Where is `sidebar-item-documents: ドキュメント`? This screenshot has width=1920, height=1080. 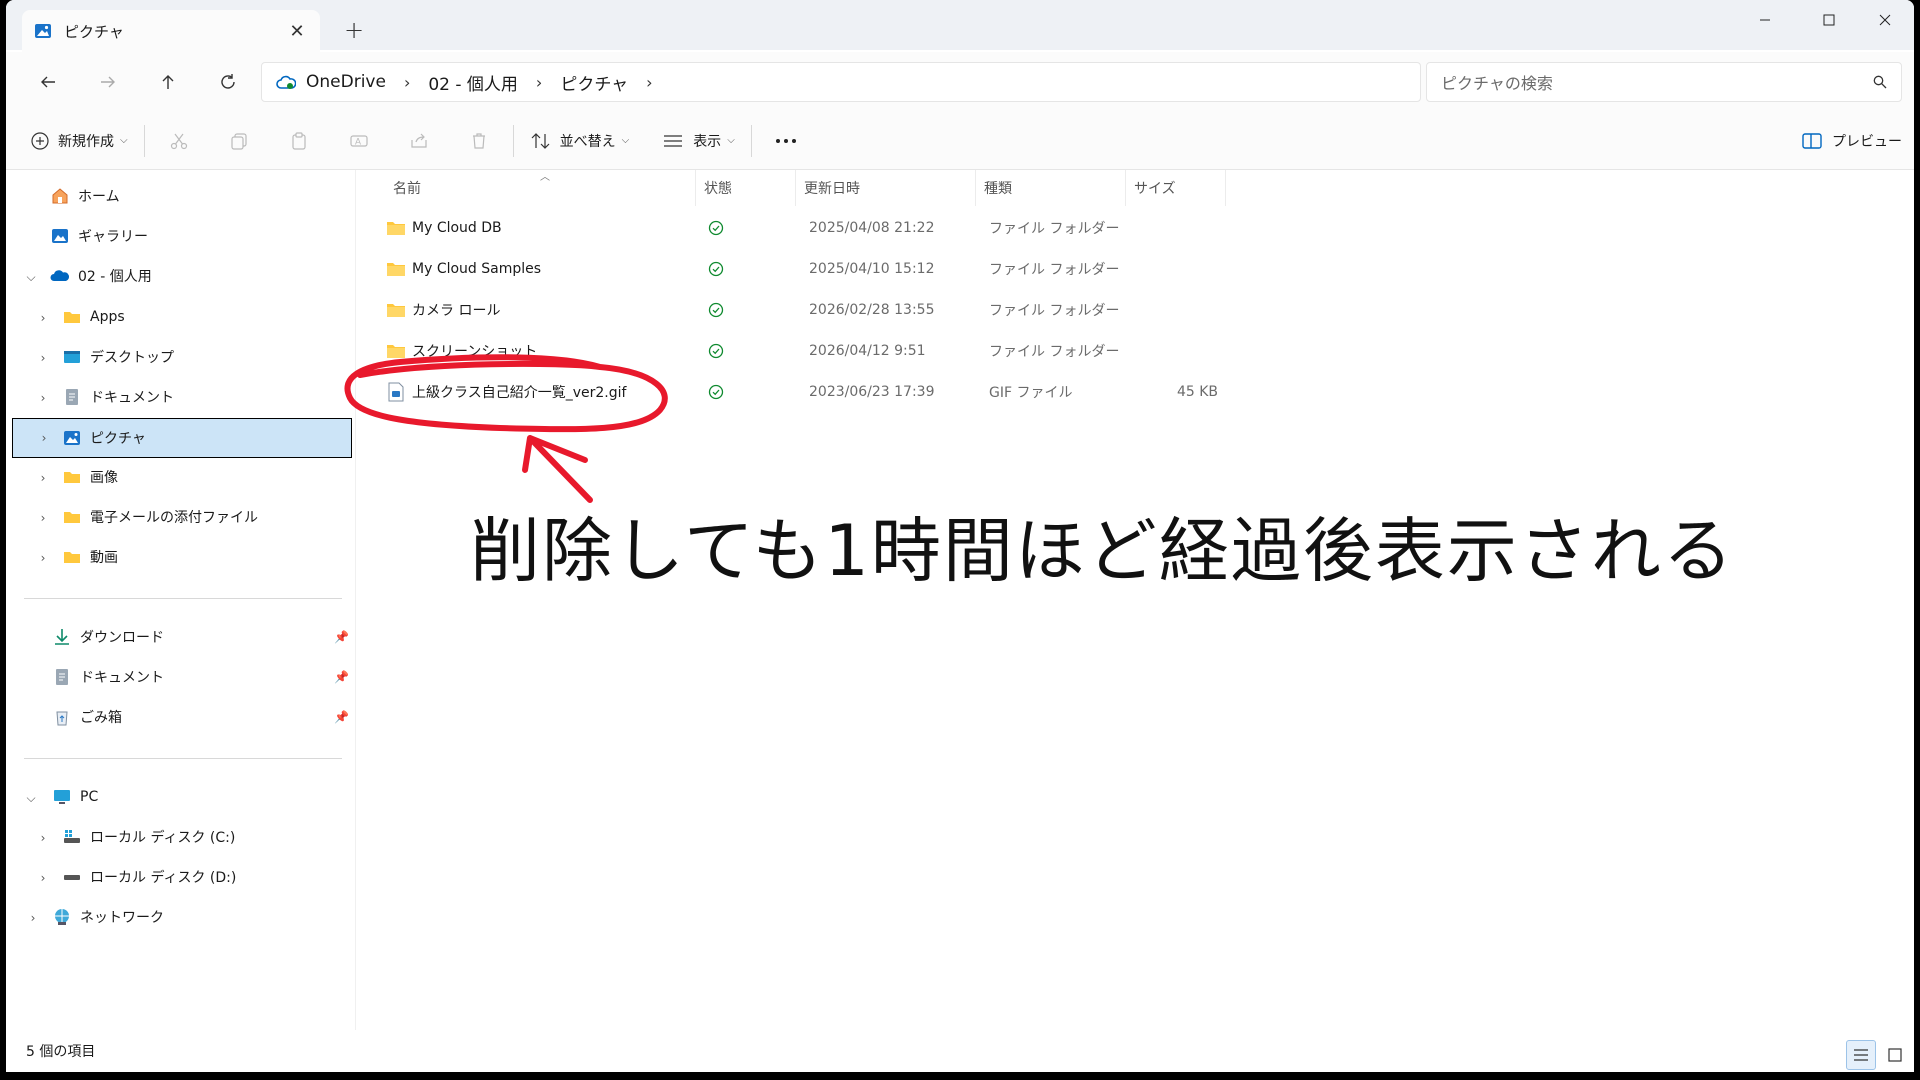
sidebar-item-documents: ドキュメント is located at coordinates (118, 397).